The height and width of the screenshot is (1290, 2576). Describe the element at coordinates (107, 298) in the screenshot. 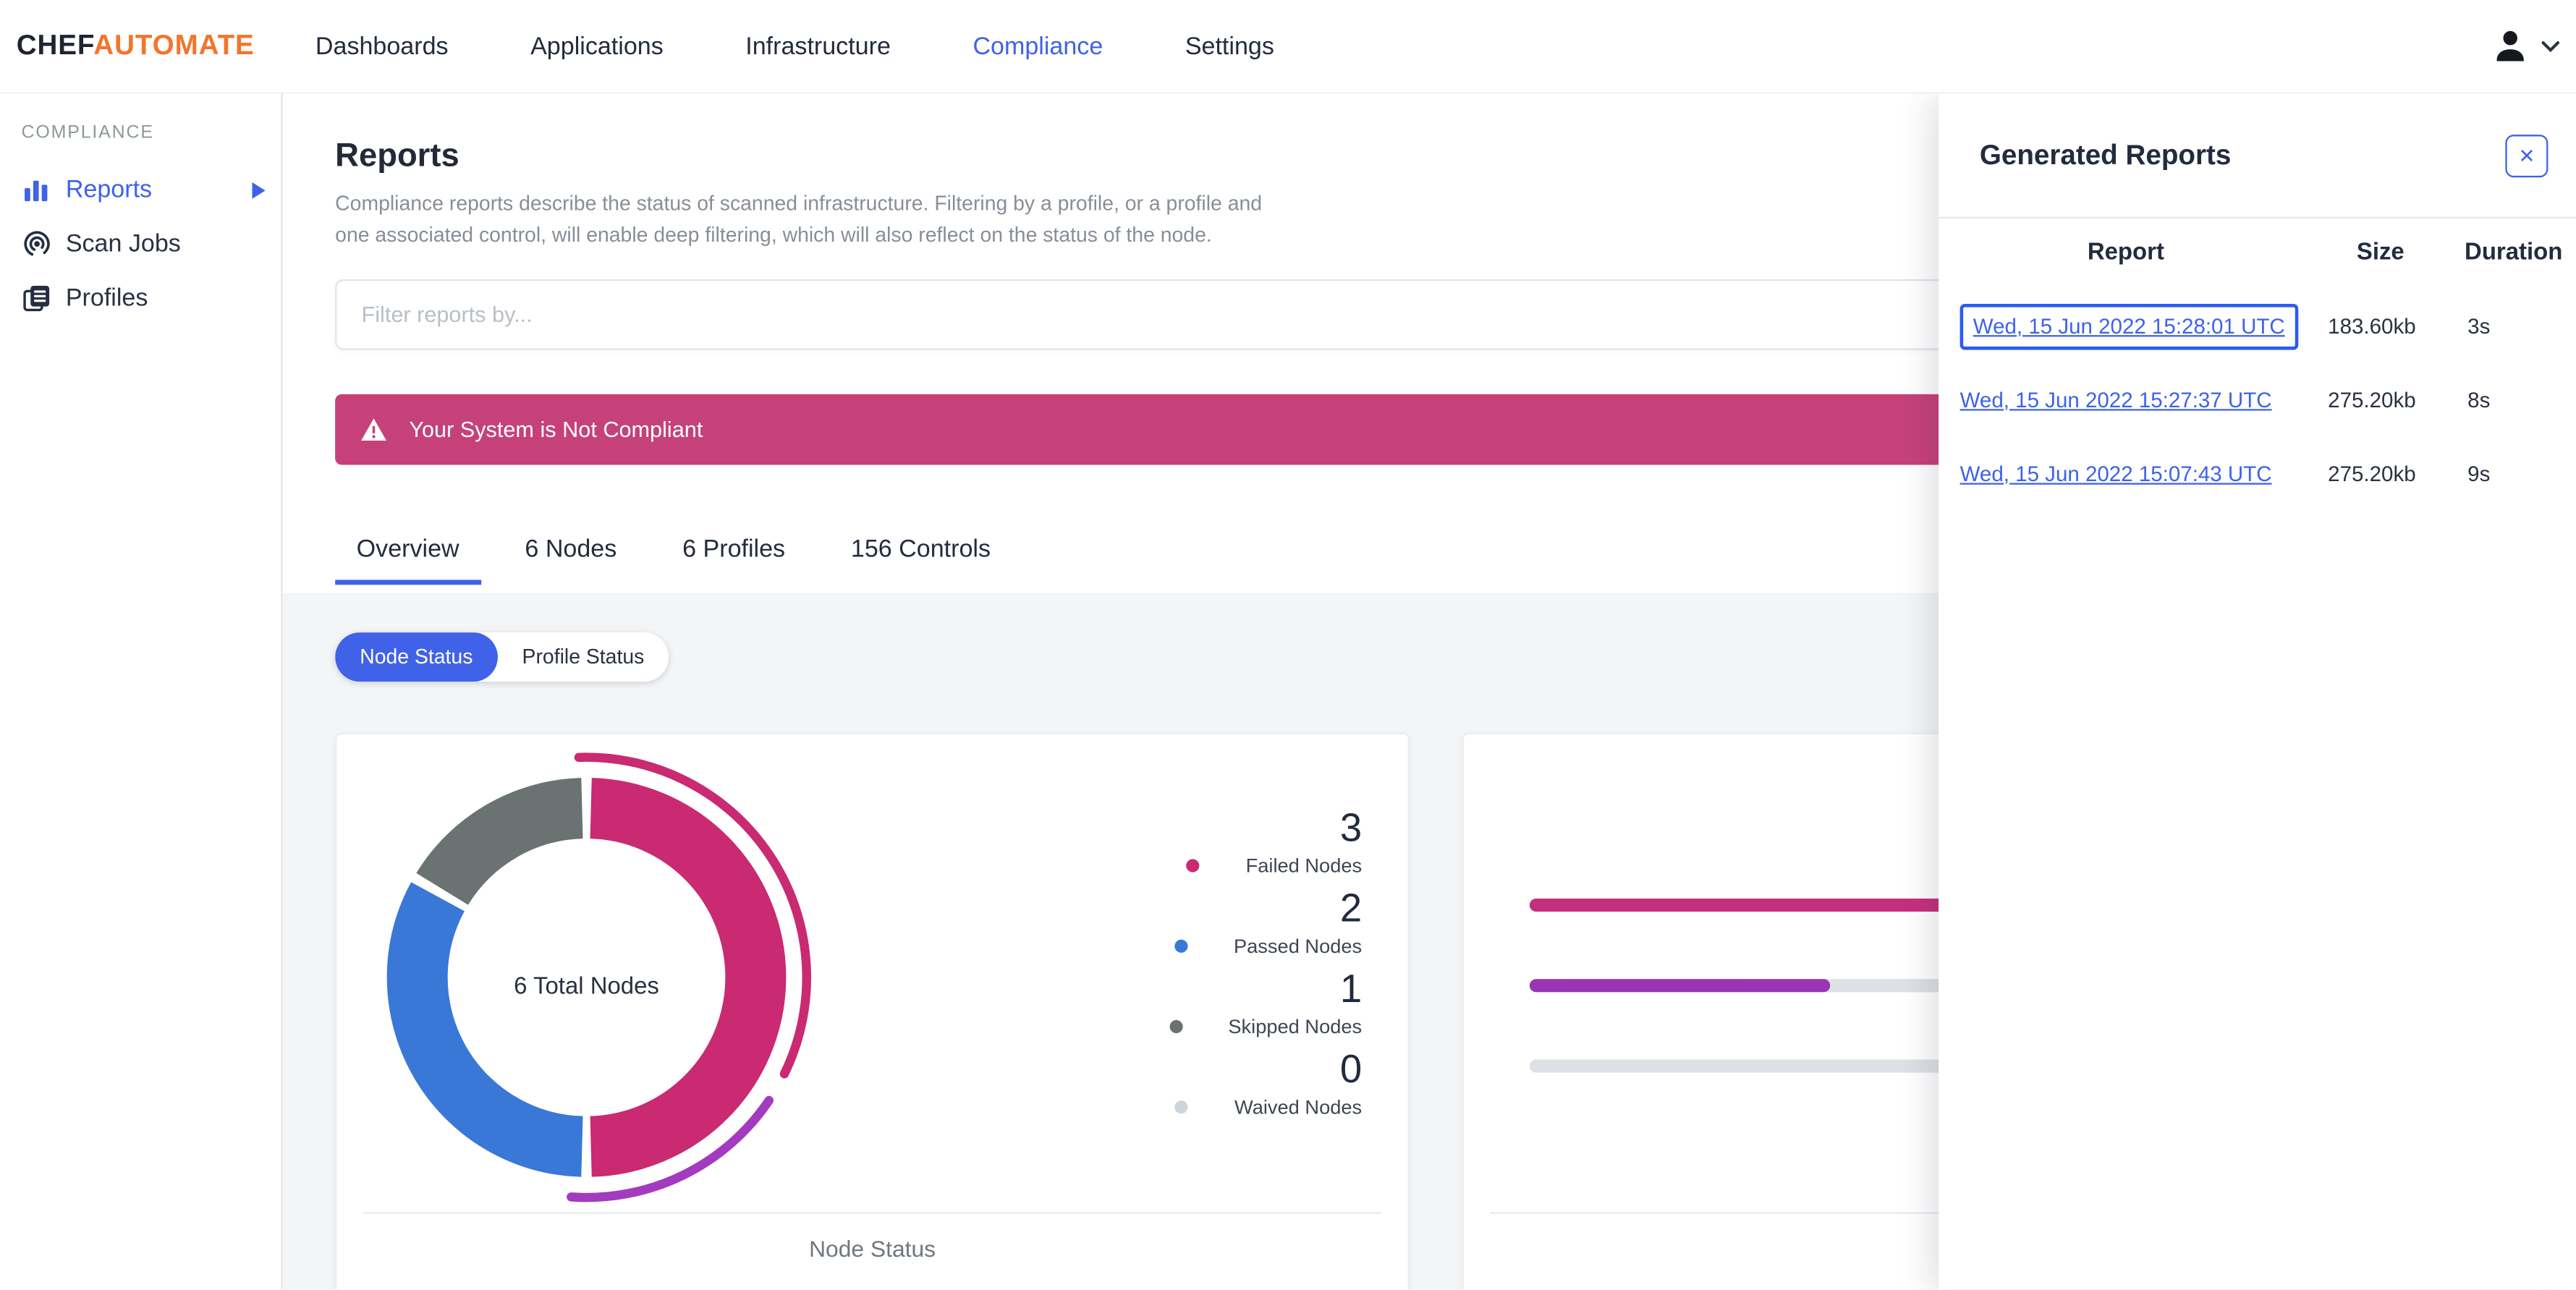

I see `sidebar-item-label: Profiles` at that location.